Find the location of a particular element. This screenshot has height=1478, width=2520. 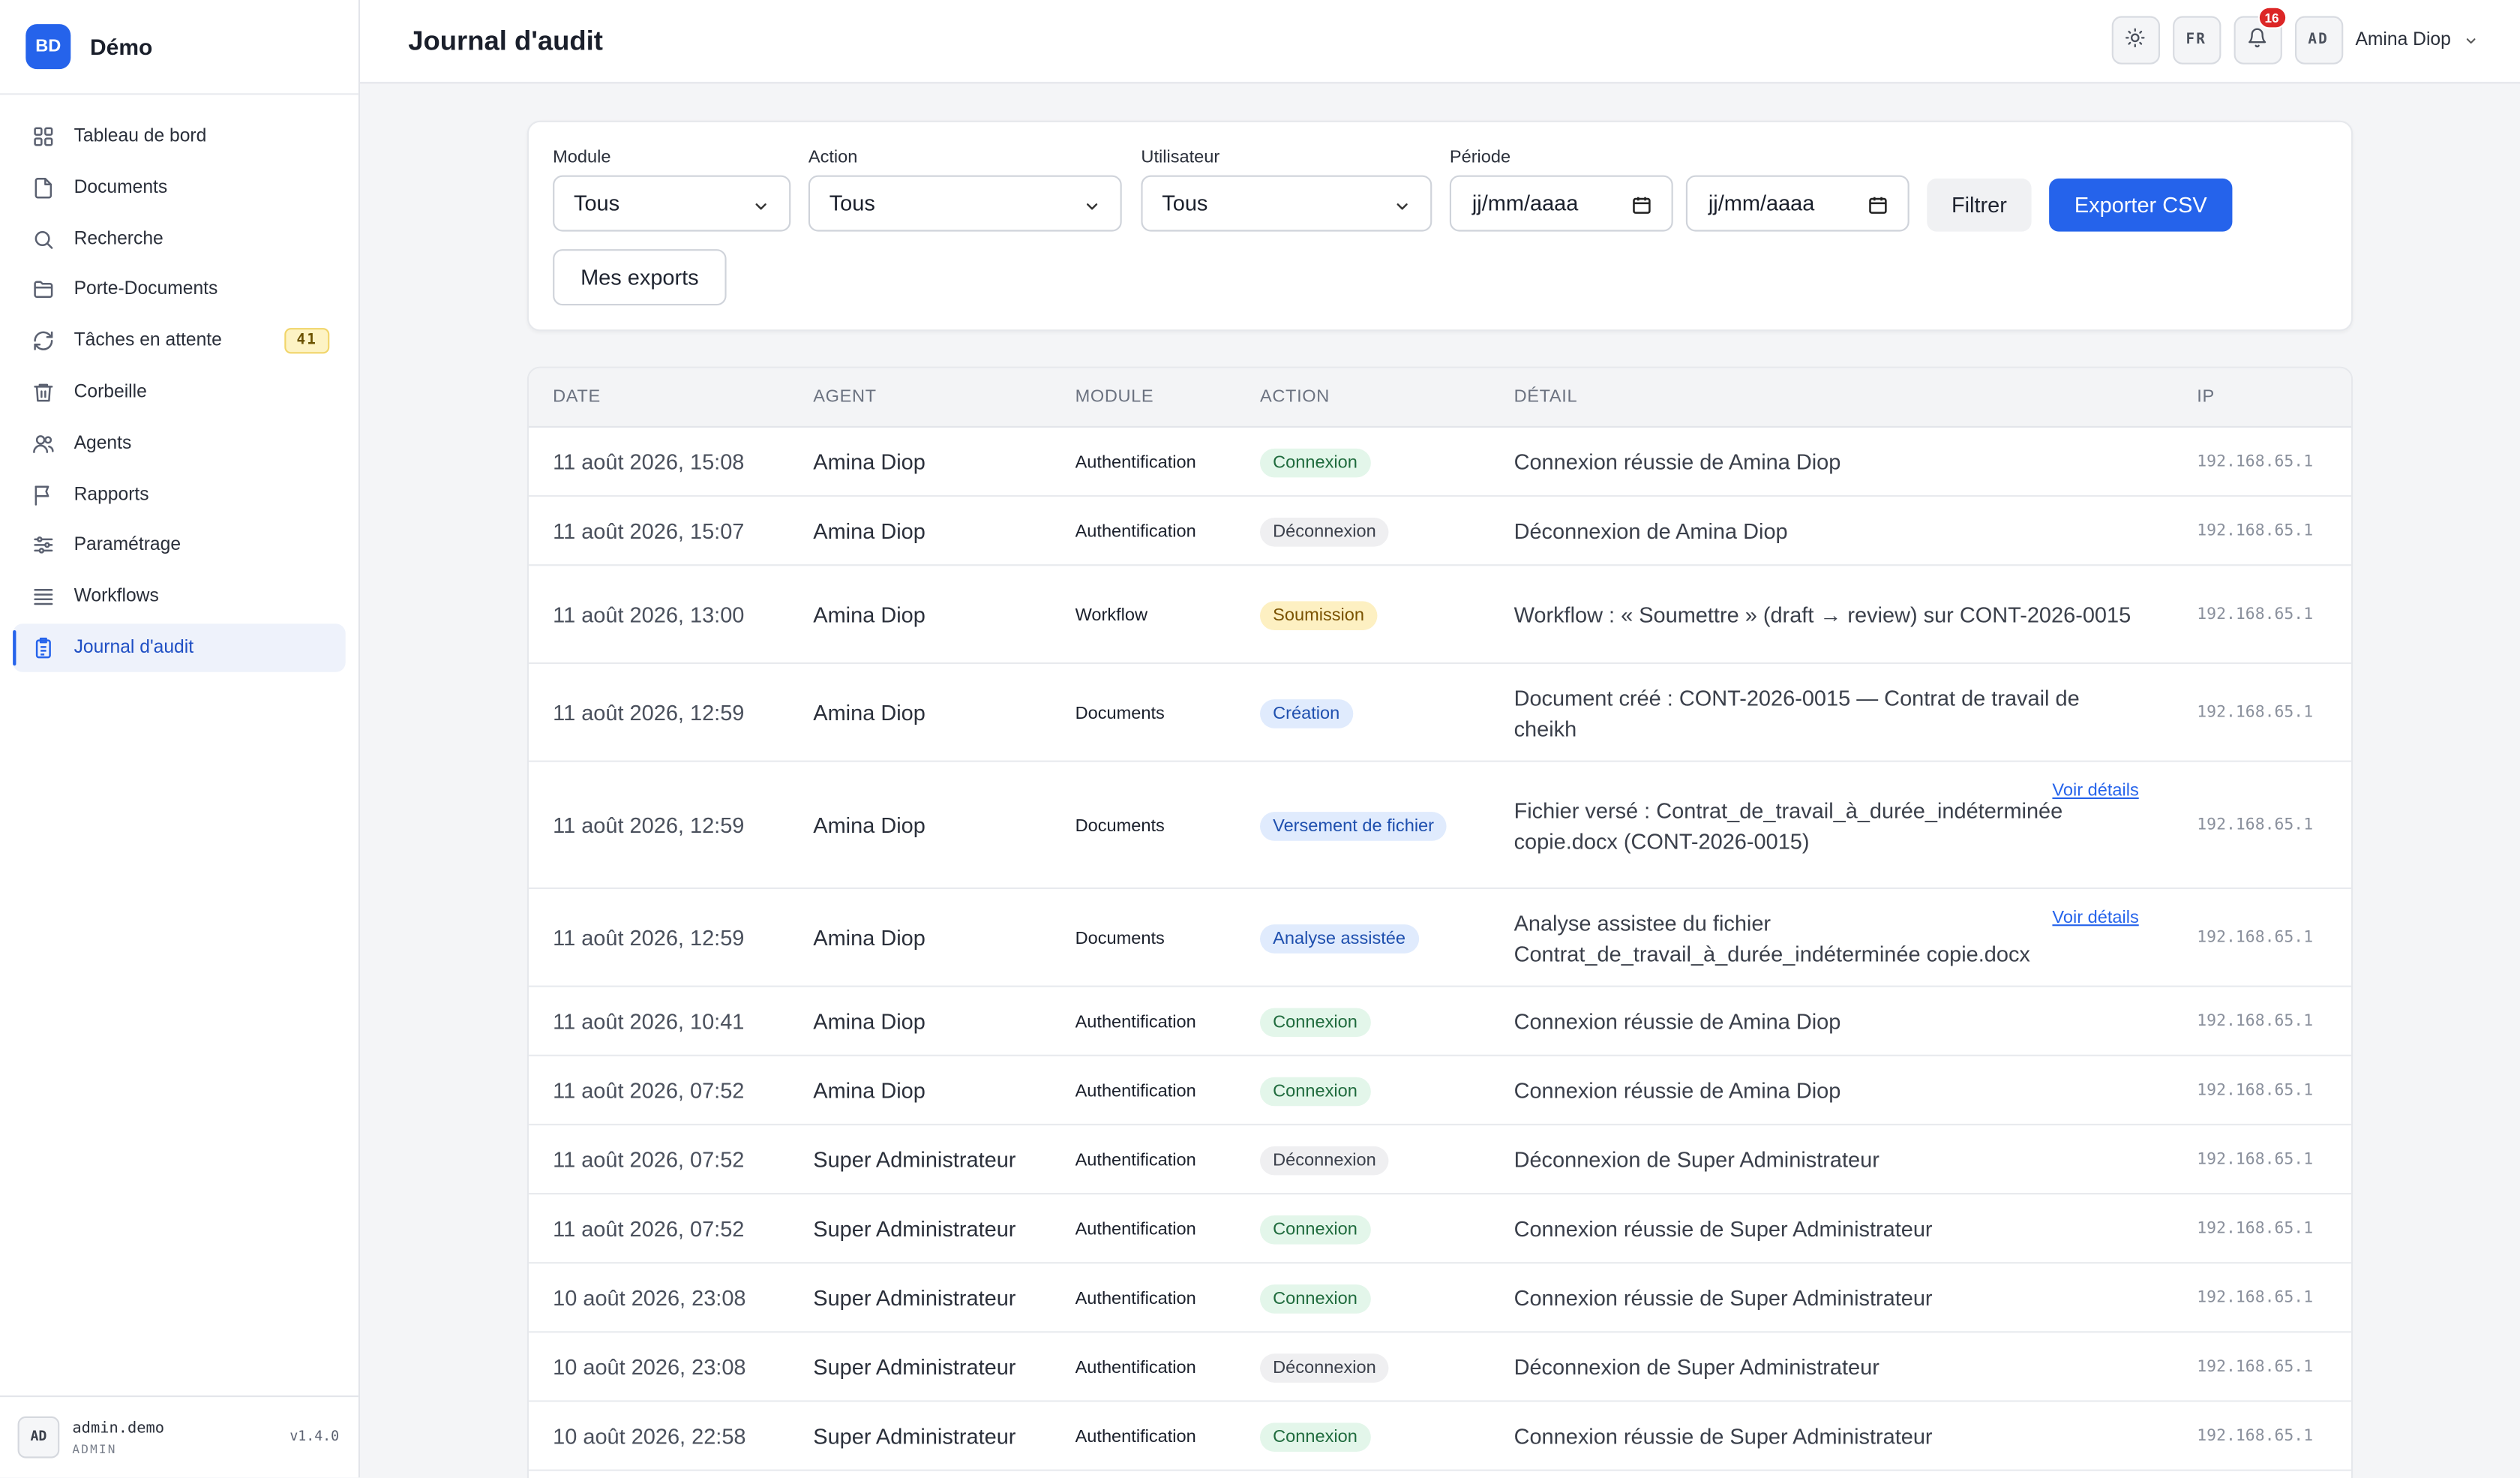

search-icon is located at coordinates (43, 238).